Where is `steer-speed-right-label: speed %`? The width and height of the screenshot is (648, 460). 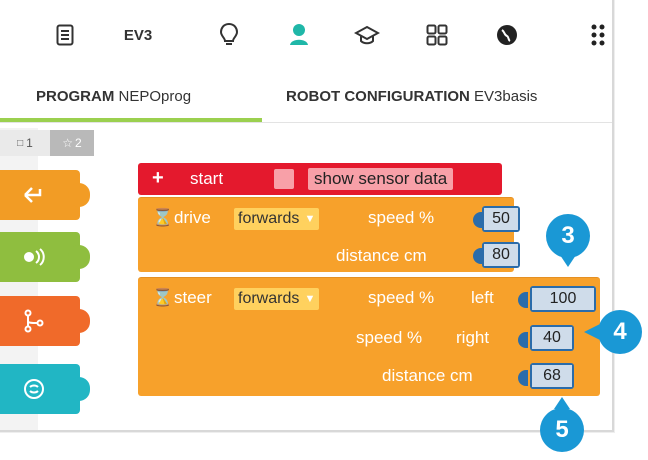
steer-speed-right-label: speed % is located at coordinates (389, 337).